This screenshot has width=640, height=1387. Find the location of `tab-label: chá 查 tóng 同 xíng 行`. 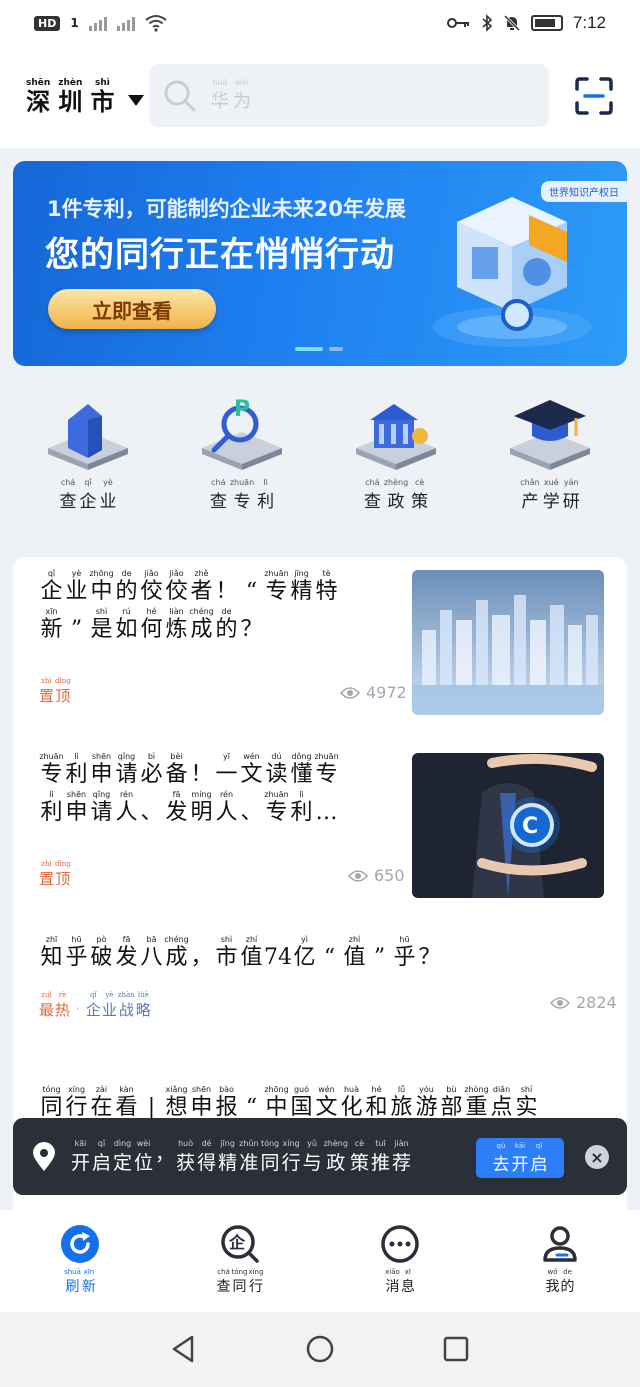

tab-label: chá 查 tóng 同 xíng 行 is located at coordinates (240, 1281).